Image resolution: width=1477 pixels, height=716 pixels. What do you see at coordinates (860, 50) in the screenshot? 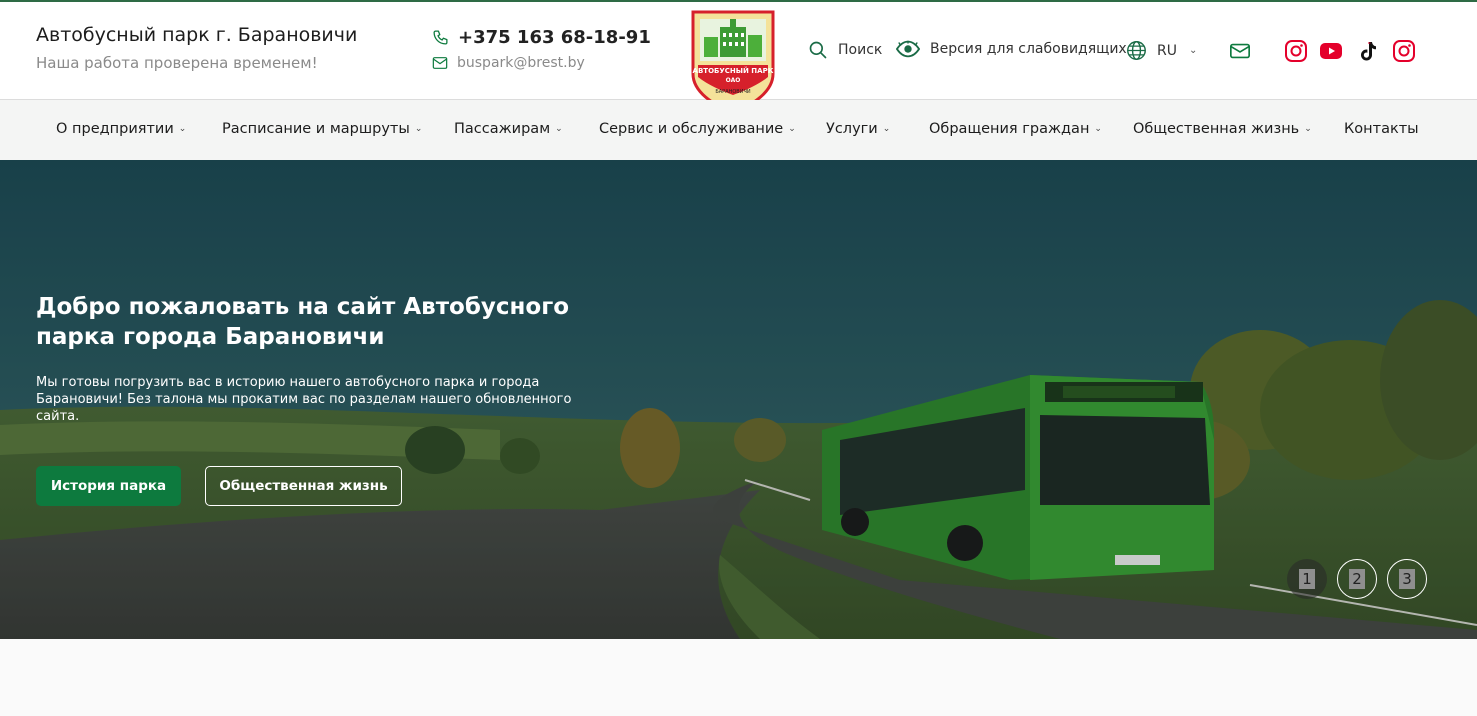
I see `search-label: Поиск` at bounding box center [860, 50].